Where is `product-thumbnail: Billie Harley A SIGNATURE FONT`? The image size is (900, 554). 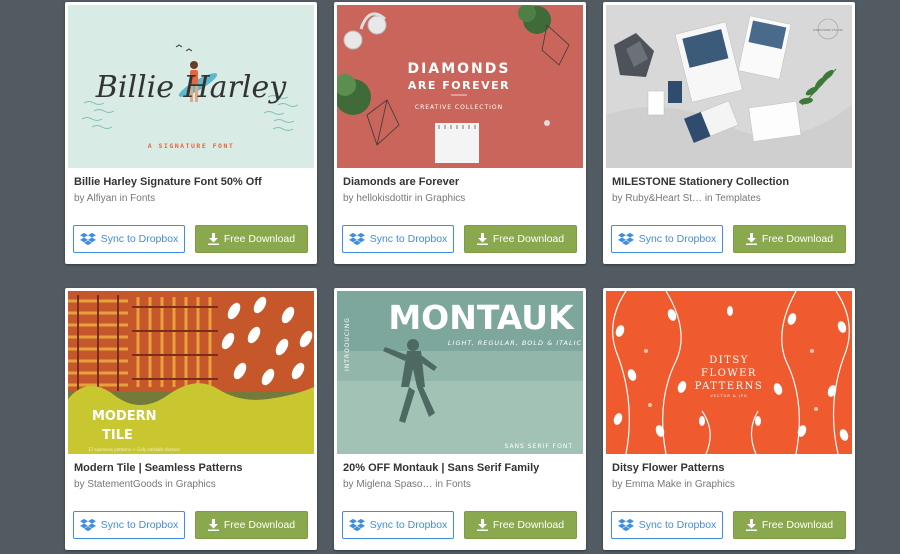
product-thumbnail: Billie Harley A SIGNATURE FONT is located at coordinates (191, 86).